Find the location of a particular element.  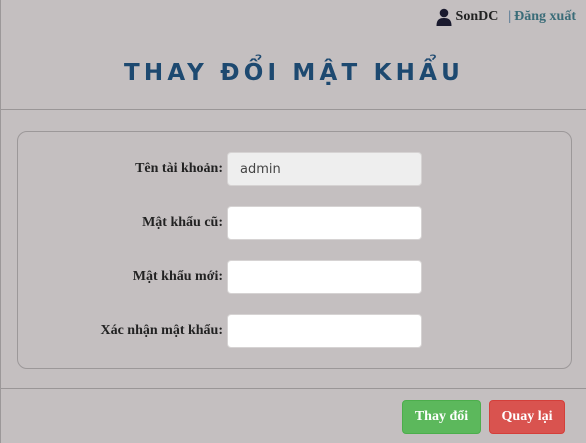

page-title: THAY ĐỔI MẬT KHẨU is located at coordinates (294, 73).